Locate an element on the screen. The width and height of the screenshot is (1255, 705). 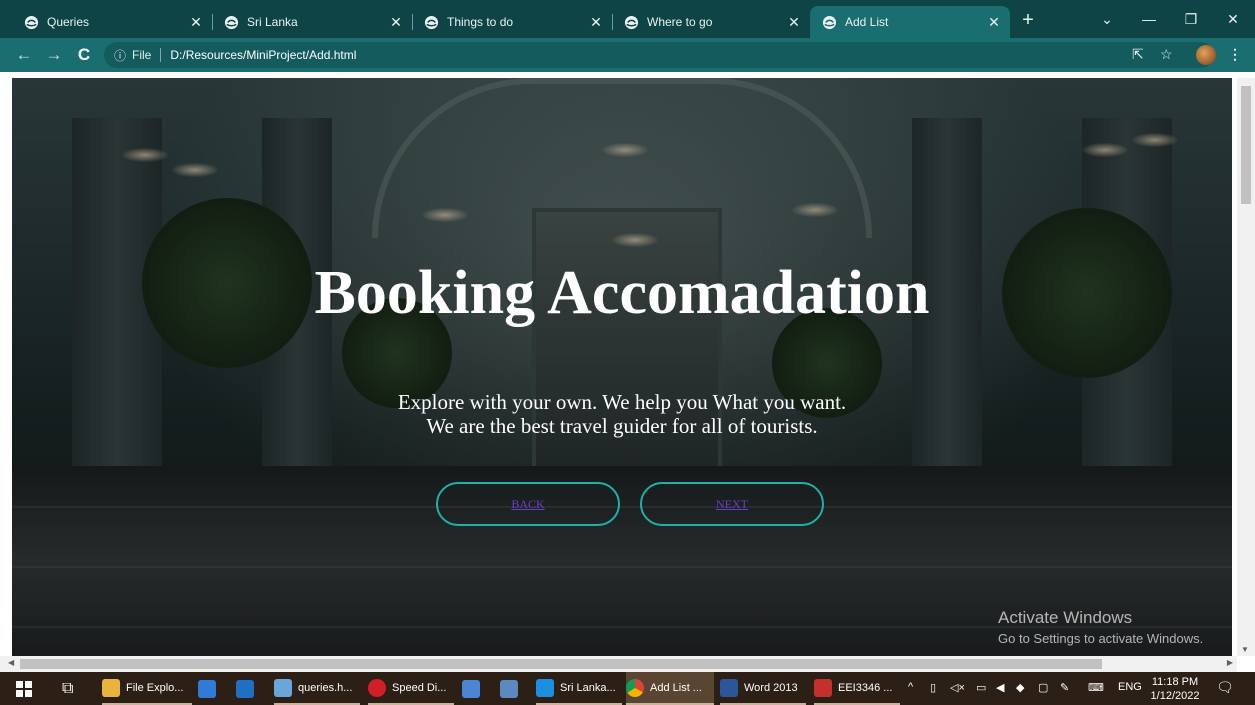
profile-avatar is located at coordinates (1206, 55).